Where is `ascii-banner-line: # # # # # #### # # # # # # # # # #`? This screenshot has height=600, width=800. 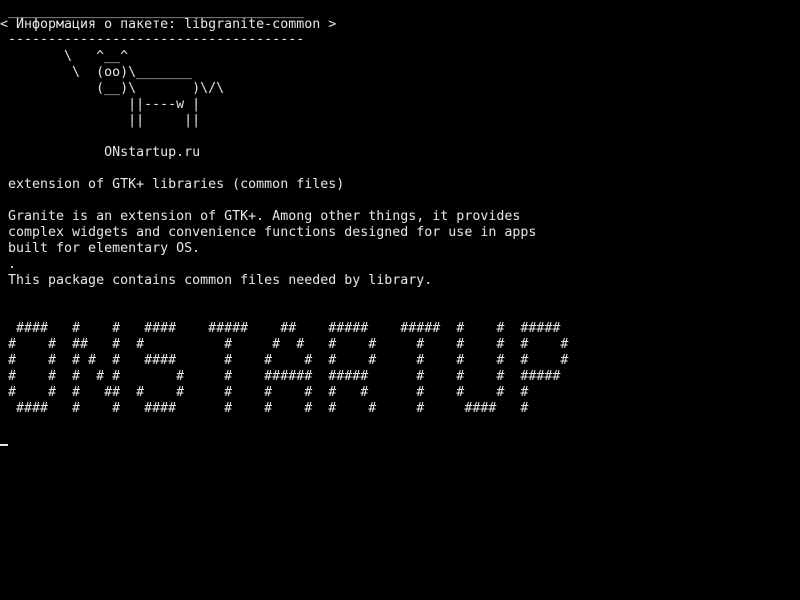 ascii-banner-line: # # # # # #### # # # # # # # # # # is located at coordinates (284, 360).